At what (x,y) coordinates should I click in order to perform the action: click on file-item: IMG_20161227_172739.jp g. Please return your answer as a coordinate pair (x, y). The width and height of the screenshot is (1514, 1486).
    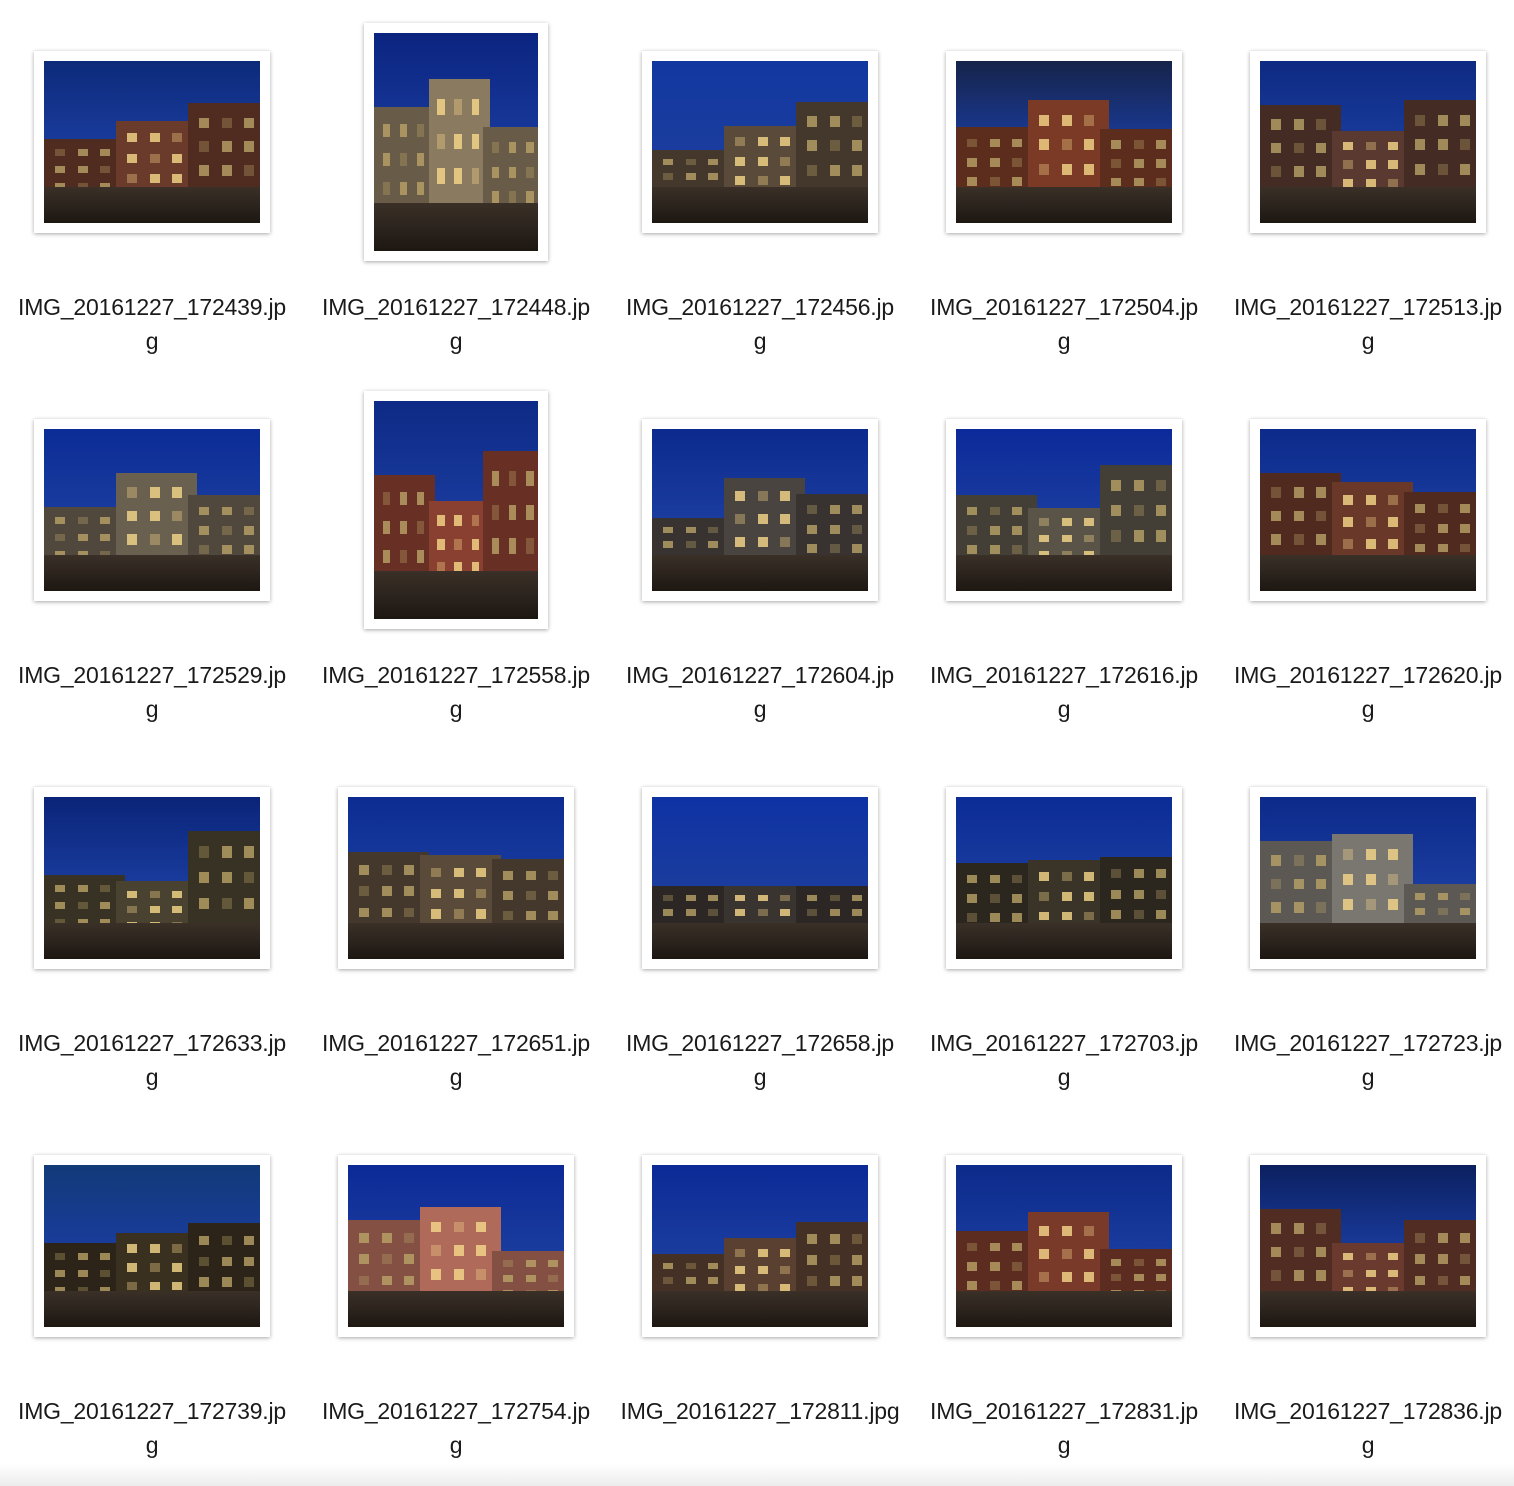
    Looking at the image, I should click on (152, 1288).